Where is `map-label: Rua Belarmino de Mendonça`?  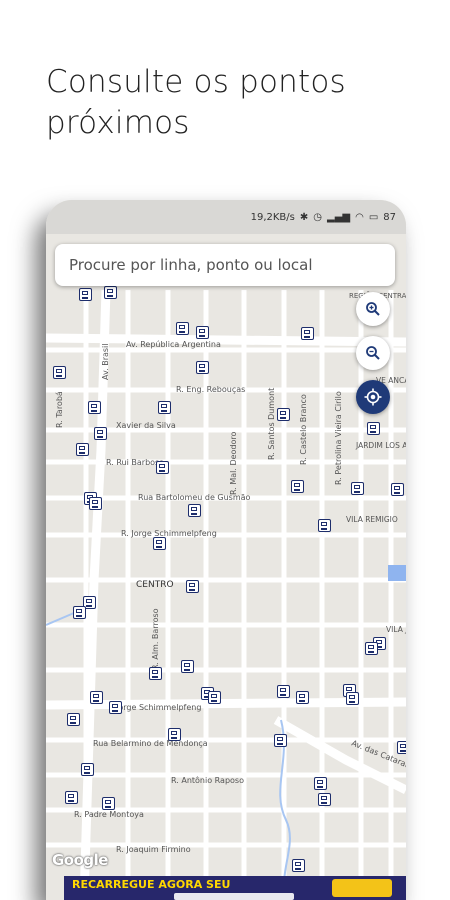
map-label: Rua Belarmino de Mendonça is located at coordinates (150, 743).